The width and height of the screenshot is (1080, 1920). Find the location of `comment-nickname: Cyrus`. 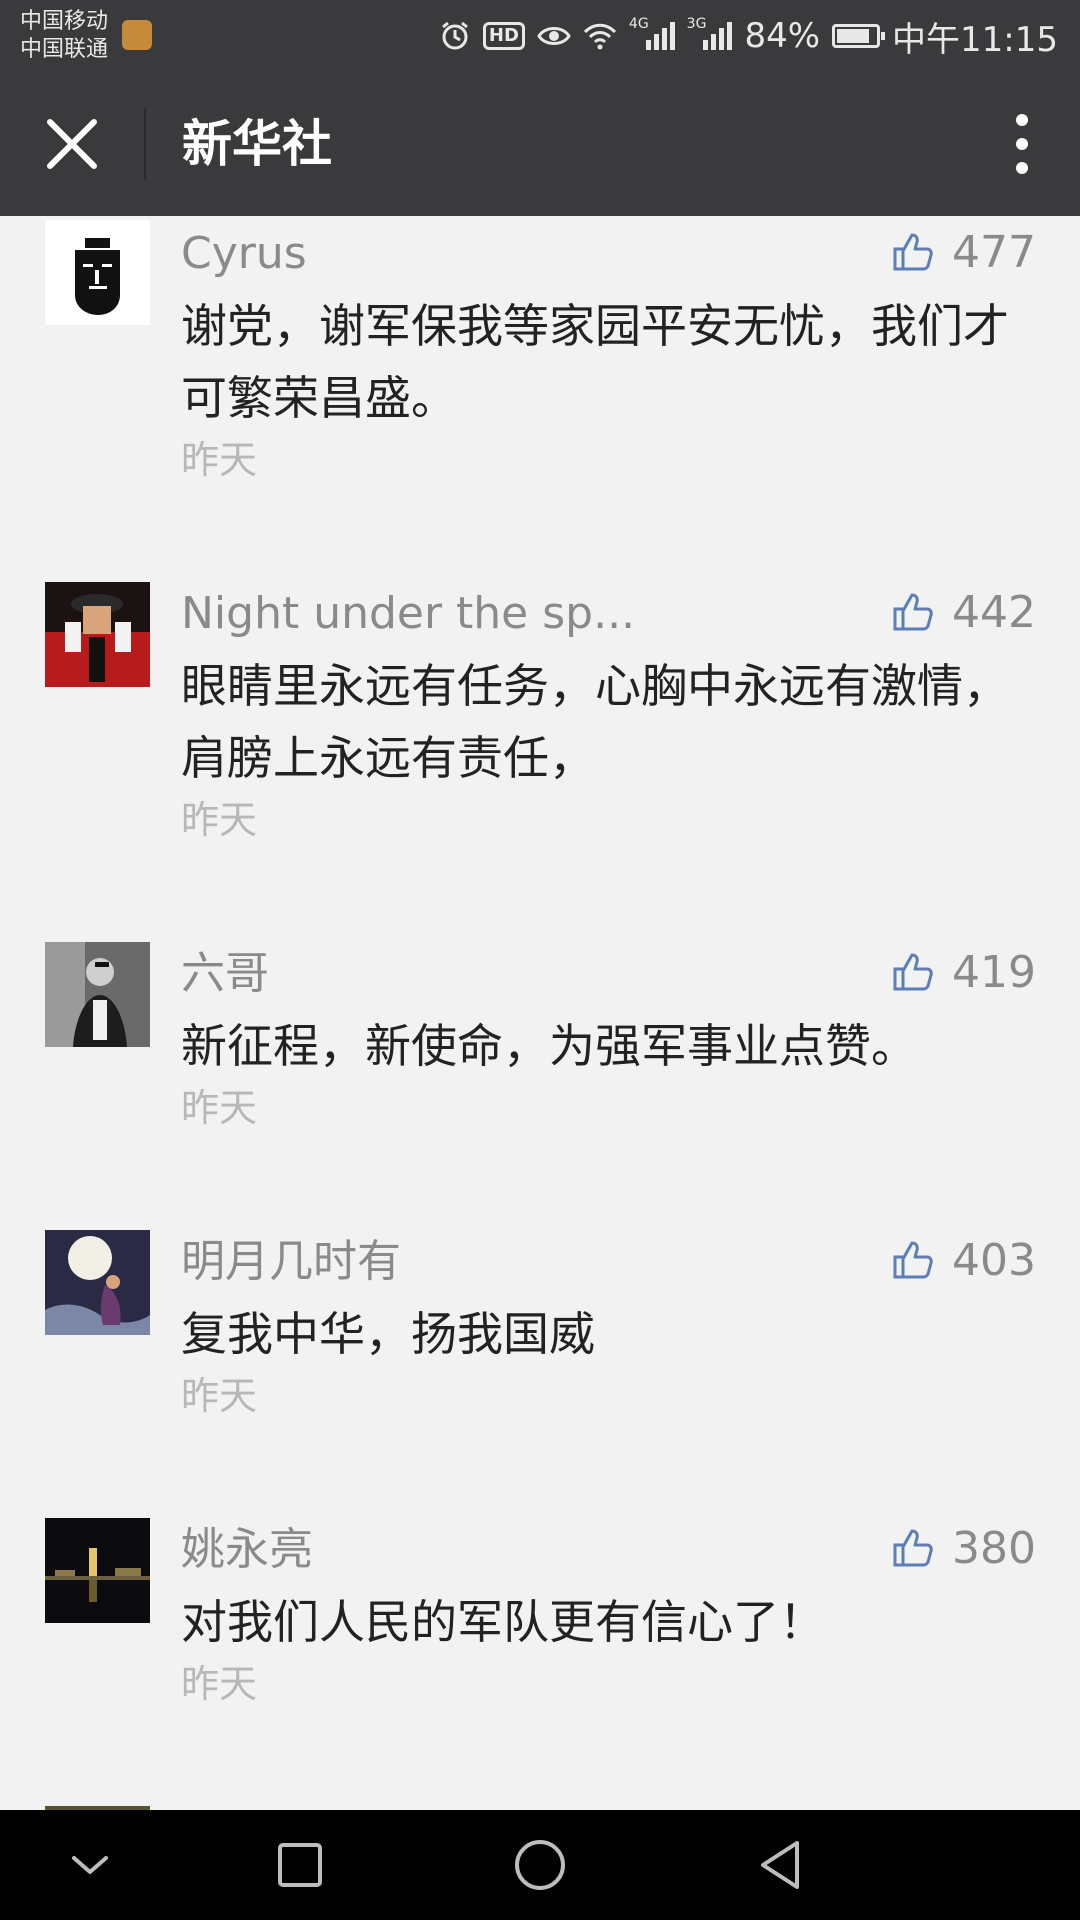

comment-nickname: Cyrus is located at coordinates (244, 253).